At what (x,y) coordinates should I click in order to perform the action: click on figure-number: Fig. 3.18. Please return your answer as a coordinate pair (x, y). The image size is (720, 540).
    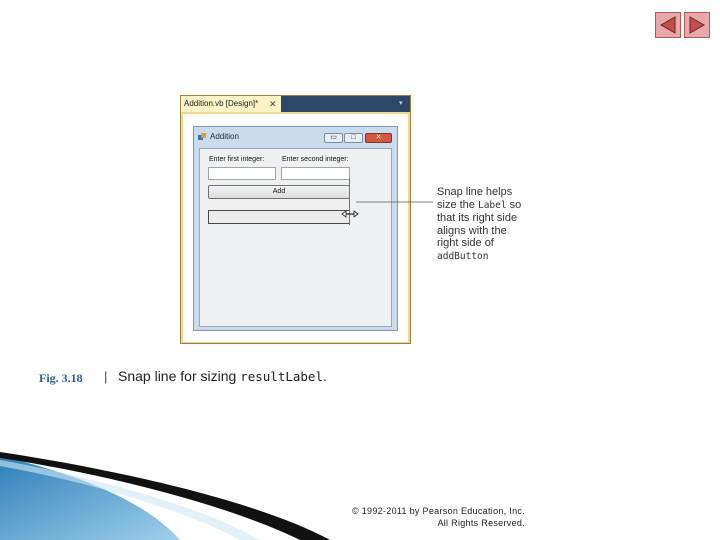
    Looking at the image, I should click on (61, 378).